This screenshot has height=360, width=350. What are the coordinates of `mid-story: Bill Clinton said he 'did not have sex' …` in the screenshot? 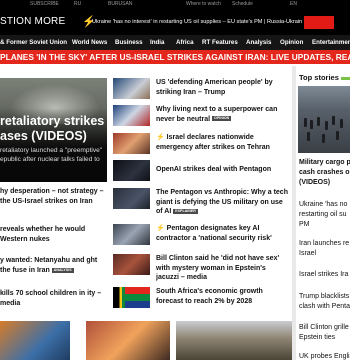 It's located at (200, 268).